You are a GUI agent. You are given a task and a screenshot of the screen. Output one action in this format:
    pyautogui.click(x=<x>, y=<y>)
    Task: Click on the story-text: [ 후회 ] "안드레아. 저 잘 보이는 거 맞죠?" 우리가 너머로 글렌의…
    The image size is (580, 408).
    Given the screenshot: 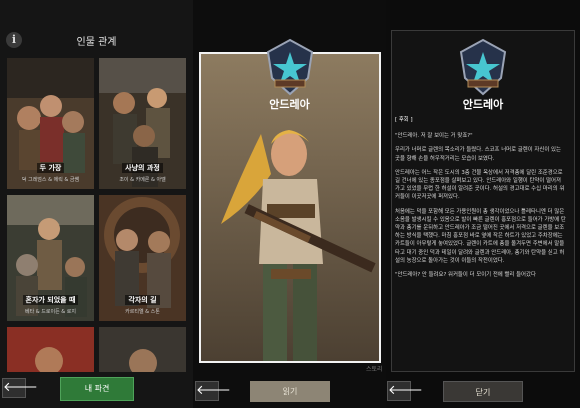 What is the action you would take?
    pyautogui.click(x=481, y=200)
    